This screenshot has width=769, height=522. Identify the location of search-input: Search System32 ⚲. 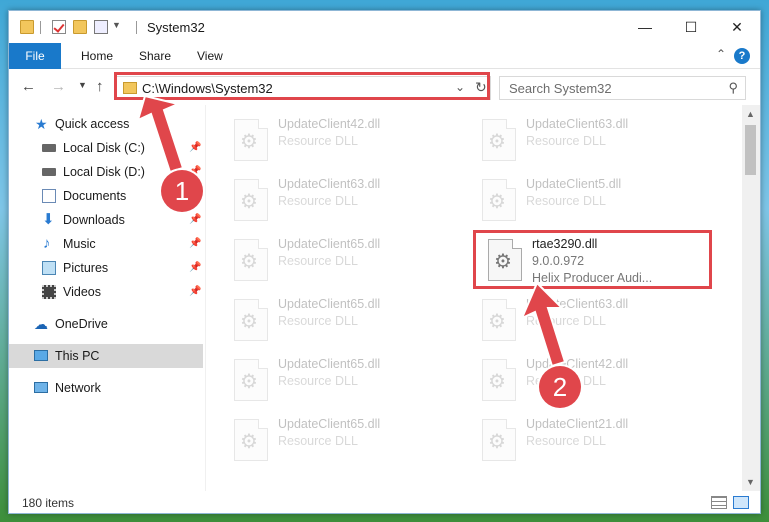
(622, 88).